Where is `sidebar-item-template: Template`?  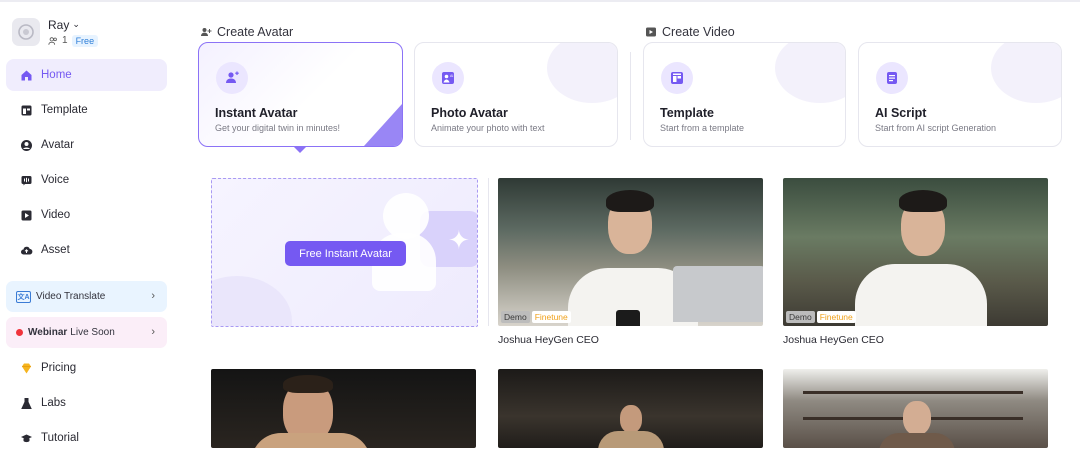 sidebar-item-template: Template is located at coordinates (86, 110).